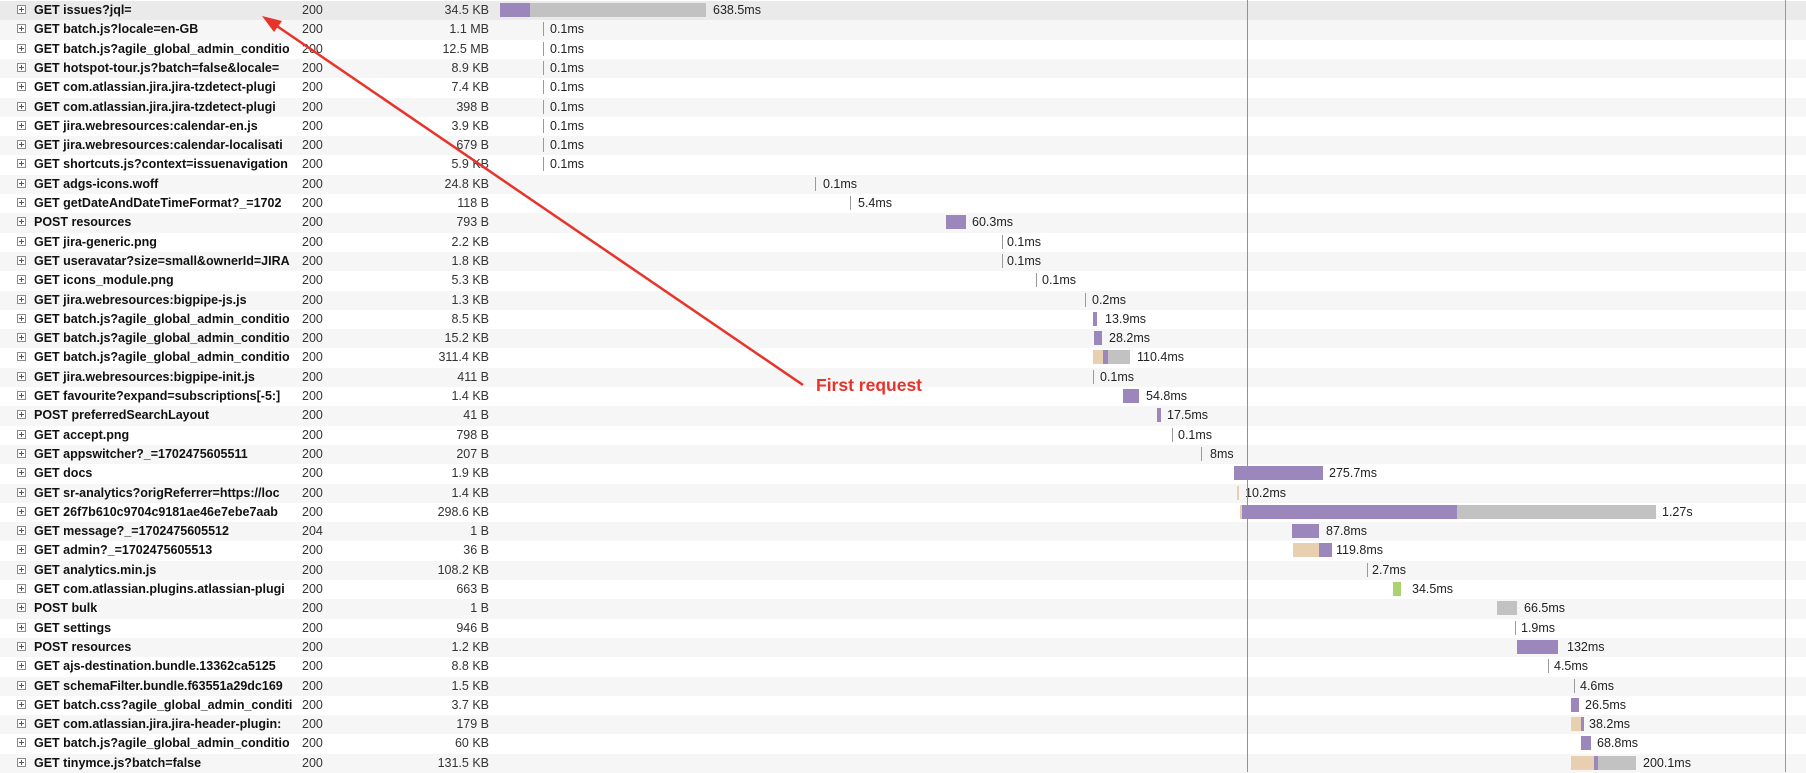  I want to click on annotation-label: First request, so click(869, 385).